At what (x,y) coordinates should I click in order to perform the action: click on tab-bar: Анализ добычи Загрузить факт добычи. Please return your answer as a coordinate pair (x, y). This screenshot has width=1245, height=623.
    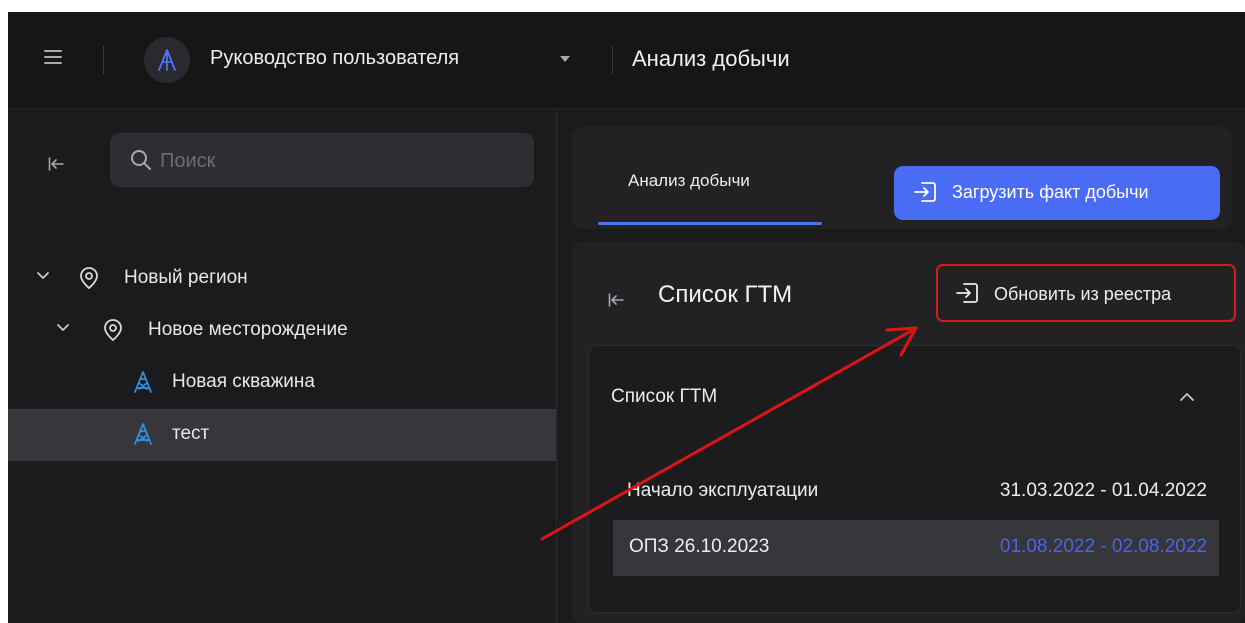
    Looking at the image, I should click on (902, 178).